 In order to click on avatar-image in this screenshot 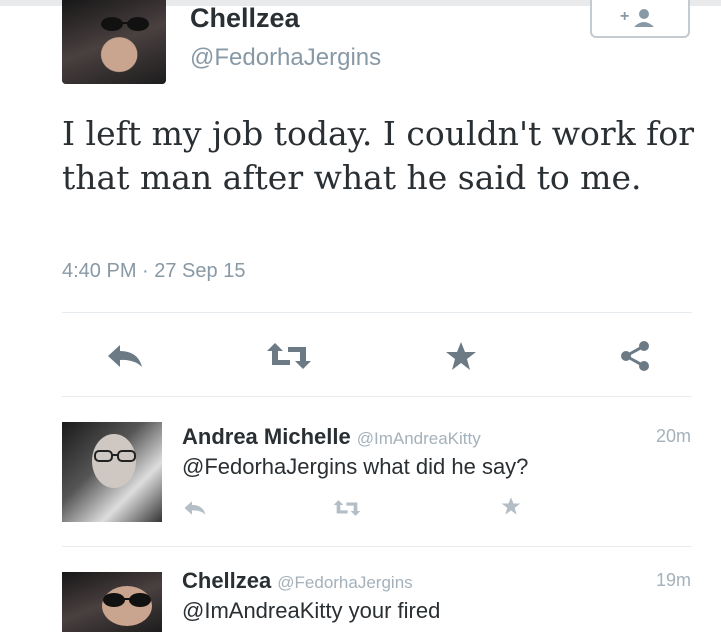, I will do `click(114, 42)`.